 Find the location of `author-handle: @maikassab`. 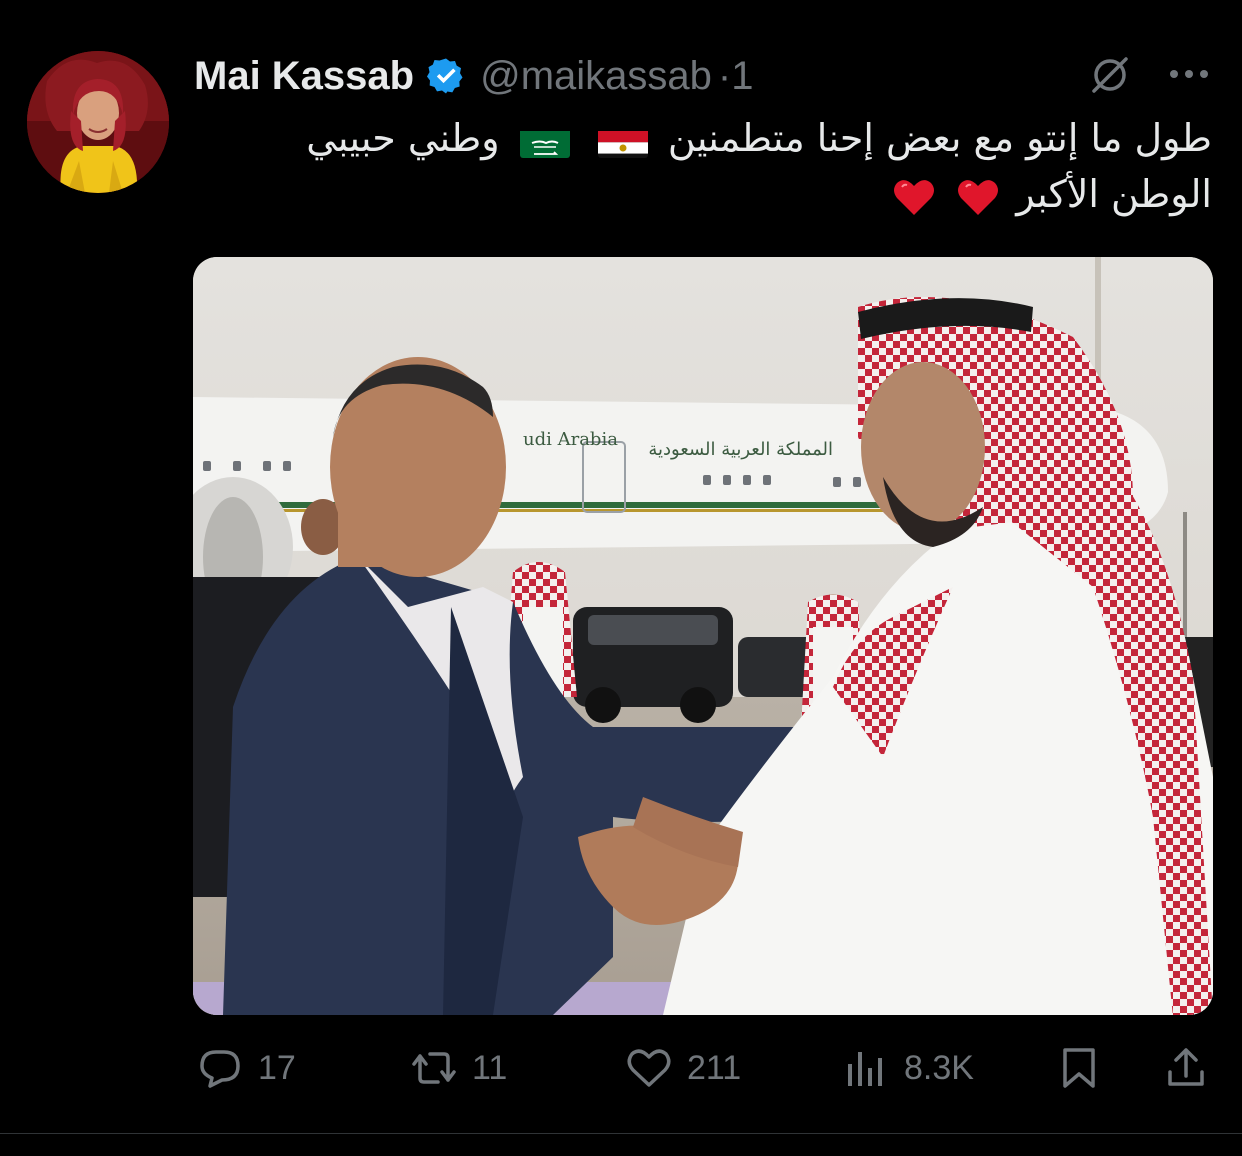

author-handle: @maikassab is located at coordinates (596, 76).